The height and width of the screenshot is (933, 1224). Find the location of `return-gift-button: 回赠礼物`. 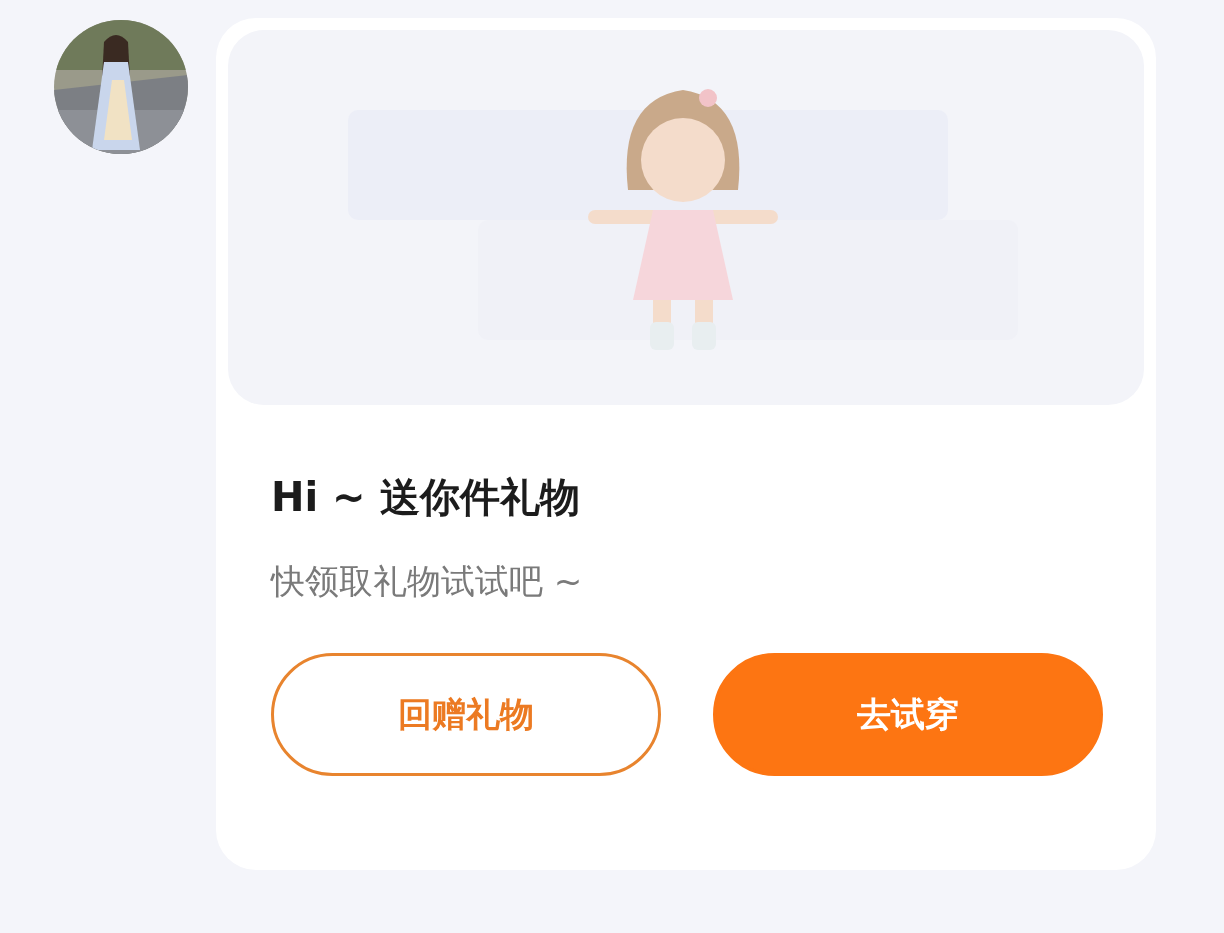

return-gift-button: 回赠礼物 is located at coordinates (466, 714).